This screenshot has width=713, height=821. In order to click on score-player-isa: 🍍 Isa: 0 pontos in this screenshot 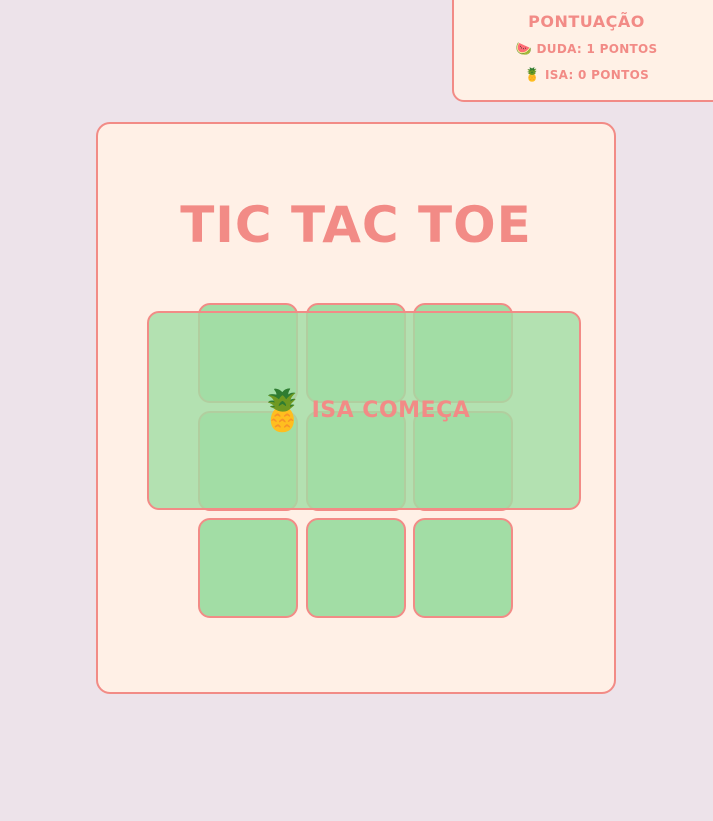, I will do `click(583, 75)`.